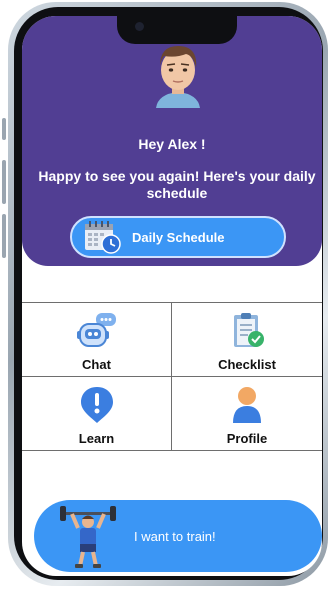 This screenshot has height=589, width=330. I want to click on menu-item-profile-label: Profile, so click(247, 438).